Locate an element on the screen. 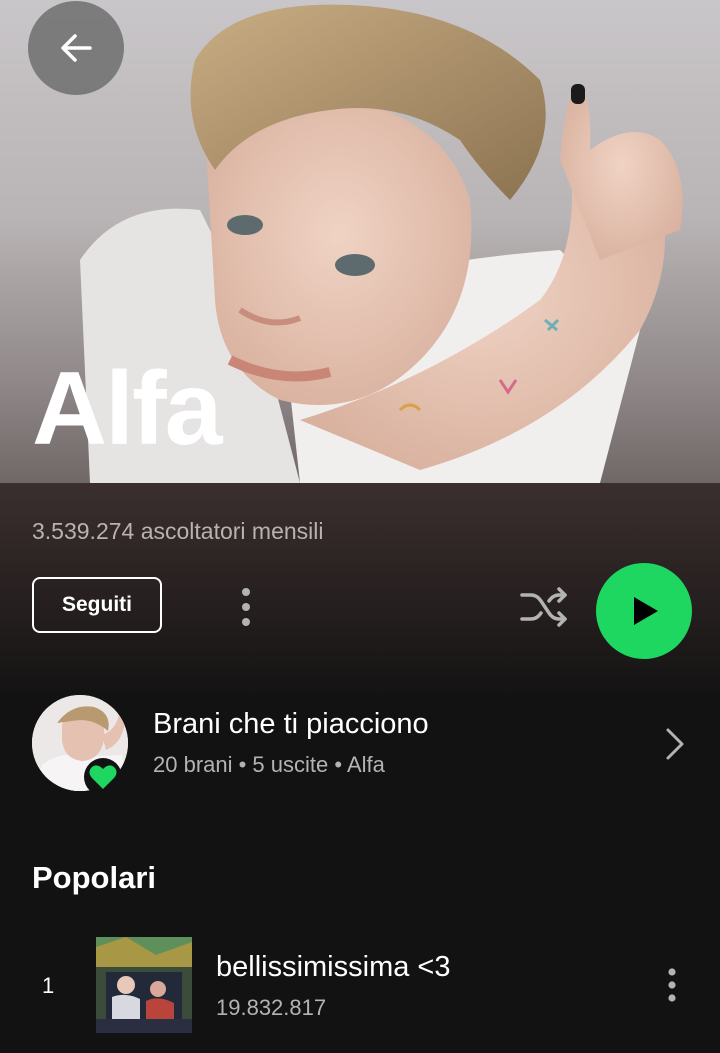 Image resolution: width=720 pixels, height=1053 pixels. track-row: 1 bellissimissima <3 19.832.817 is located at coordinates (360, 985).